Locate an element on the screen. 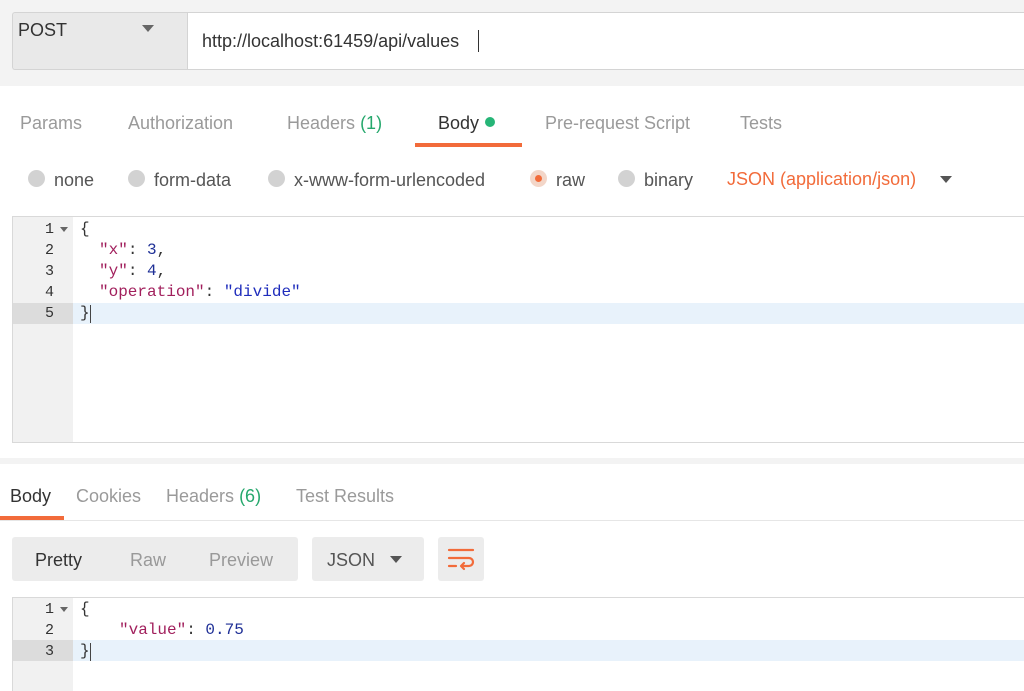  tab-authorization: Authorization is located at coordinates (180, 123).